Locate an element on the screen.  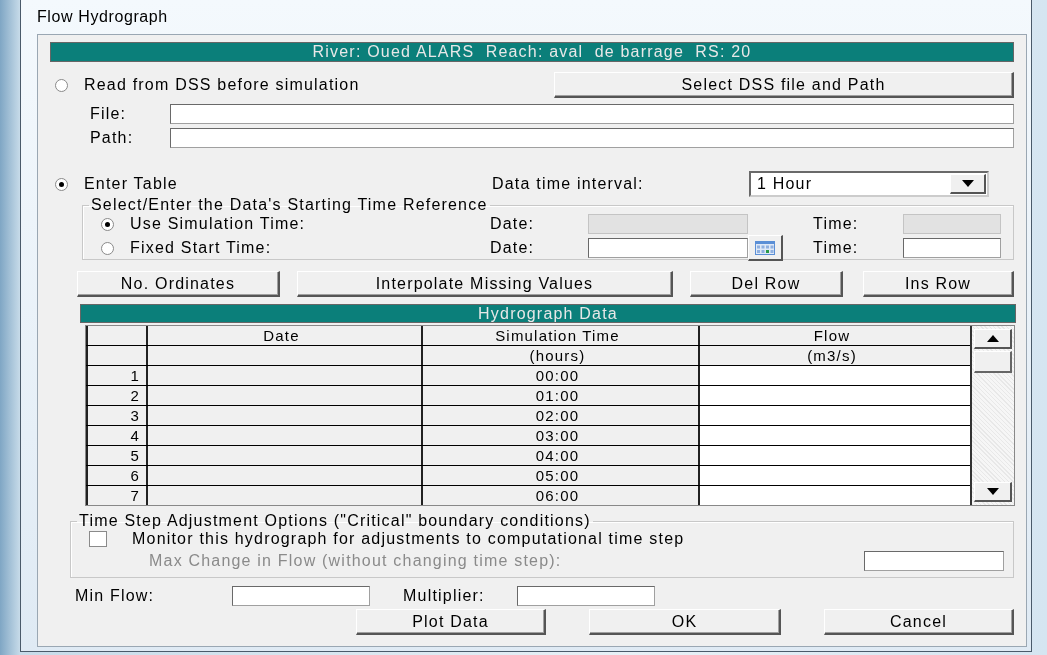
table-action-button: Ins Row is located at coordinates (938, 284).